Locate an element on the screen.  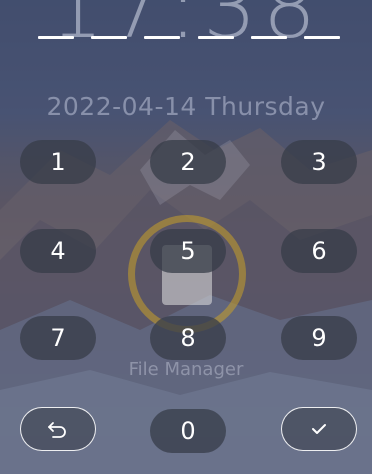
keypad-key-0: 0 is located at coordinates (188, 431).